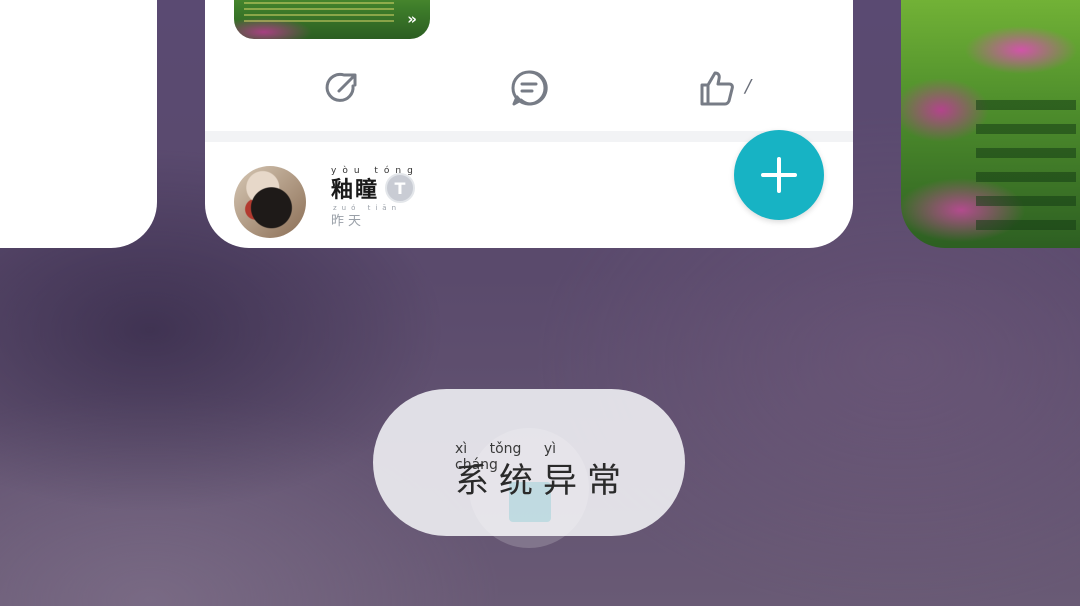 The width and height of the screenshot is (1080, 606). Describe the element at coordinates (412, 19) in the screenshot. I see `skip-forward-icon: »` at that location.